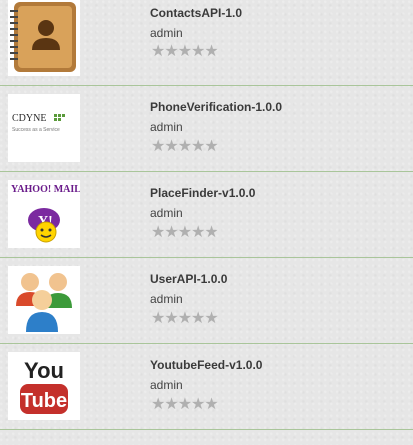 This screenshot has width=413, height=445. What do you see at coordinates (202, 193) in the screenshot?
I see `api-name: PlaceFinder-v1.0.0` at bounding box center [202, 193].